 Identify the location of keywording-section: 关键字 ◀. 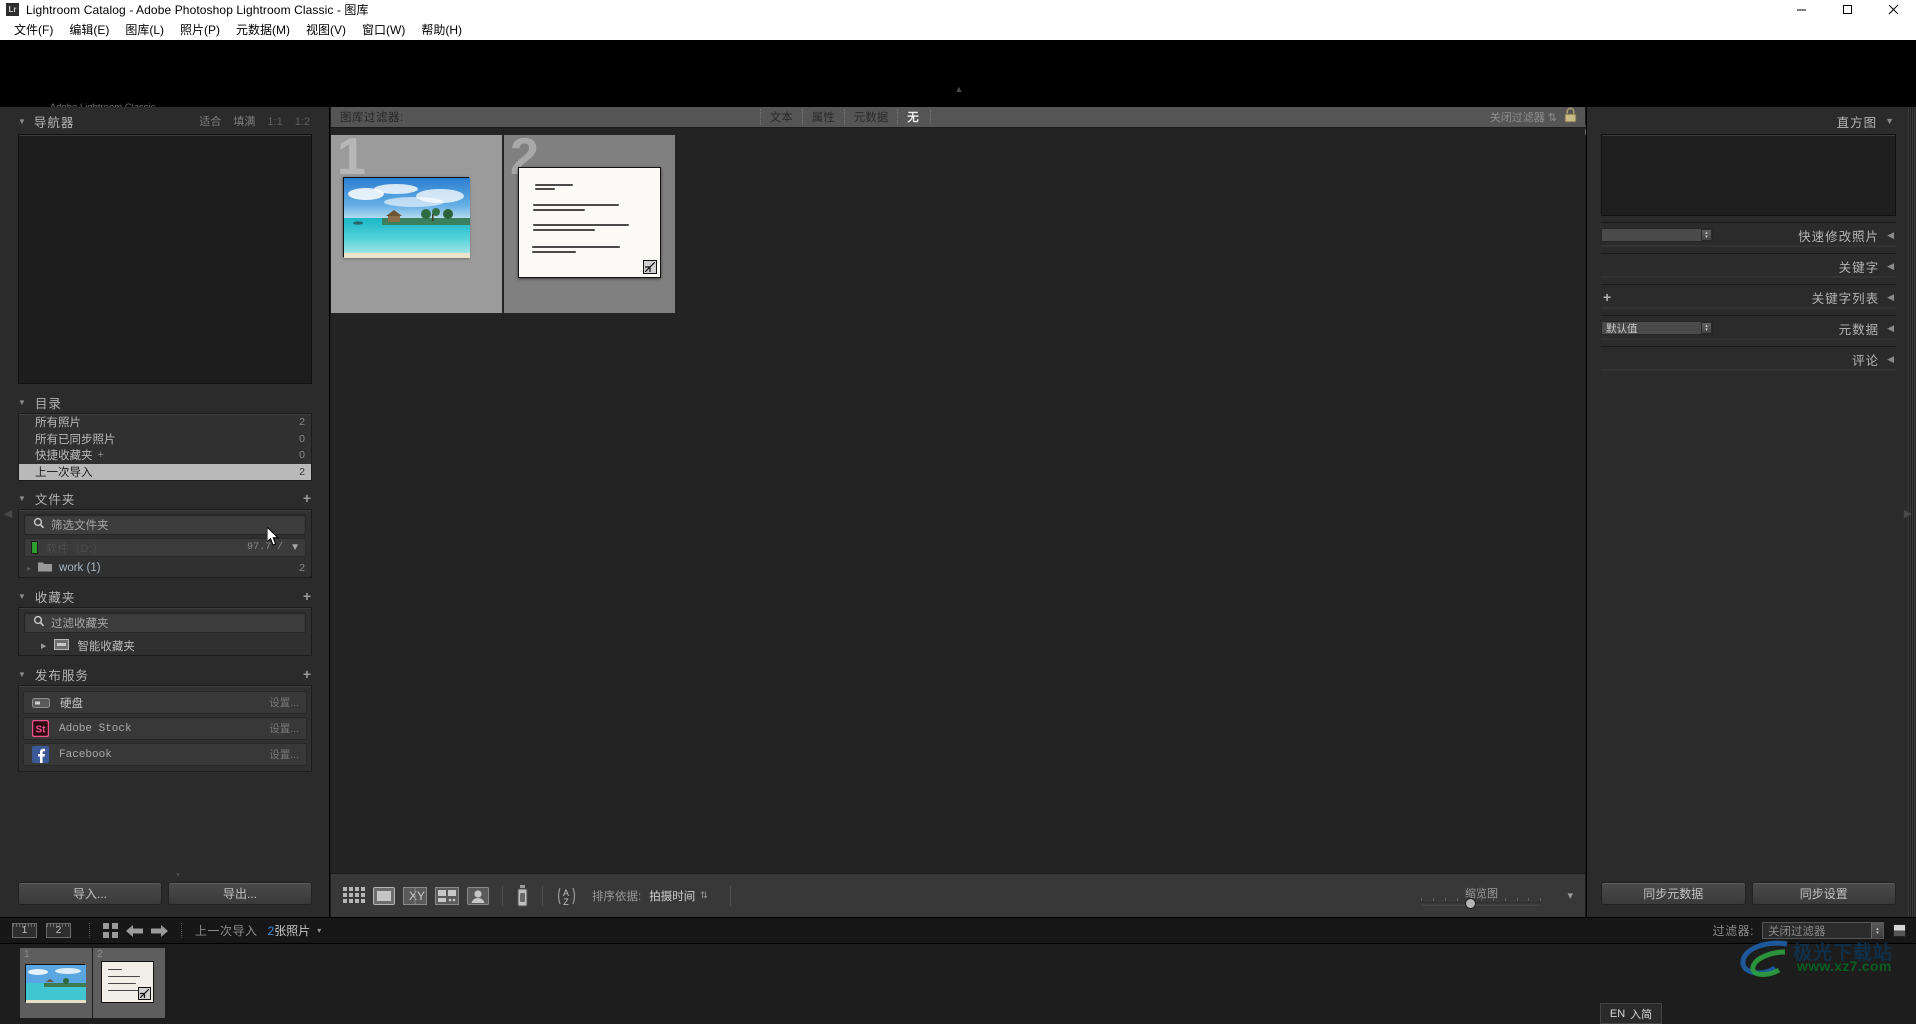
(1748, 265).